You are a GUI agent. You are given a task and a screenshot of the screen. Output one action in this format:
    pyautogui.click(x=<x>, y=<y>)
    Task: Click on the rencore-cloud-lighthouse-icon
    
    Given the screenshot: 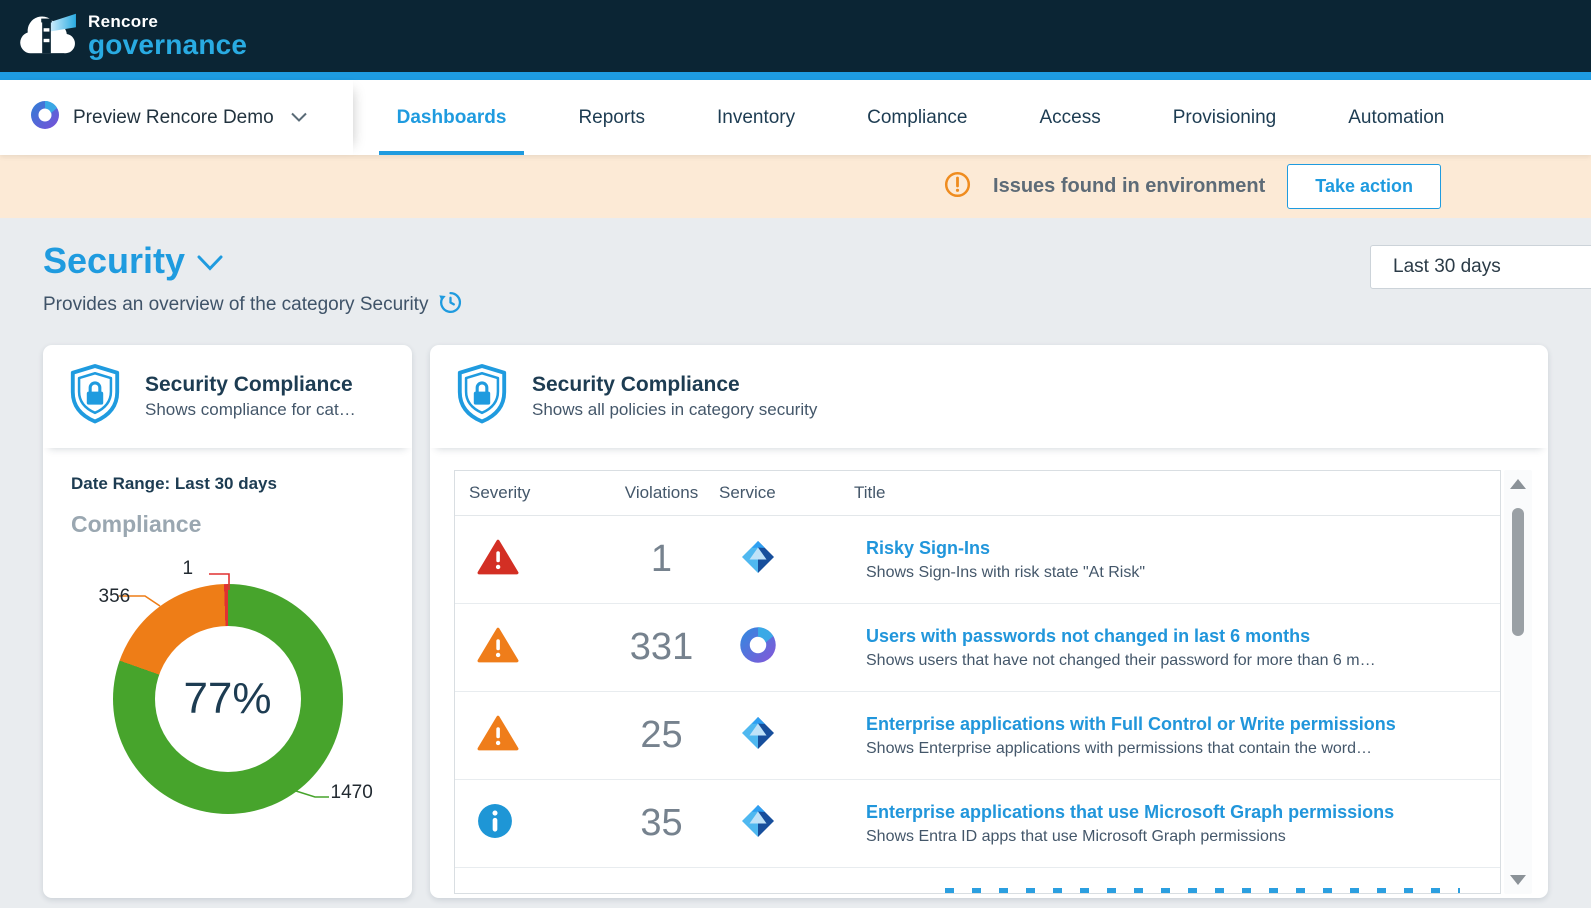 What is the action you would take?
    pyautogui.click(x=47, y=36)
    